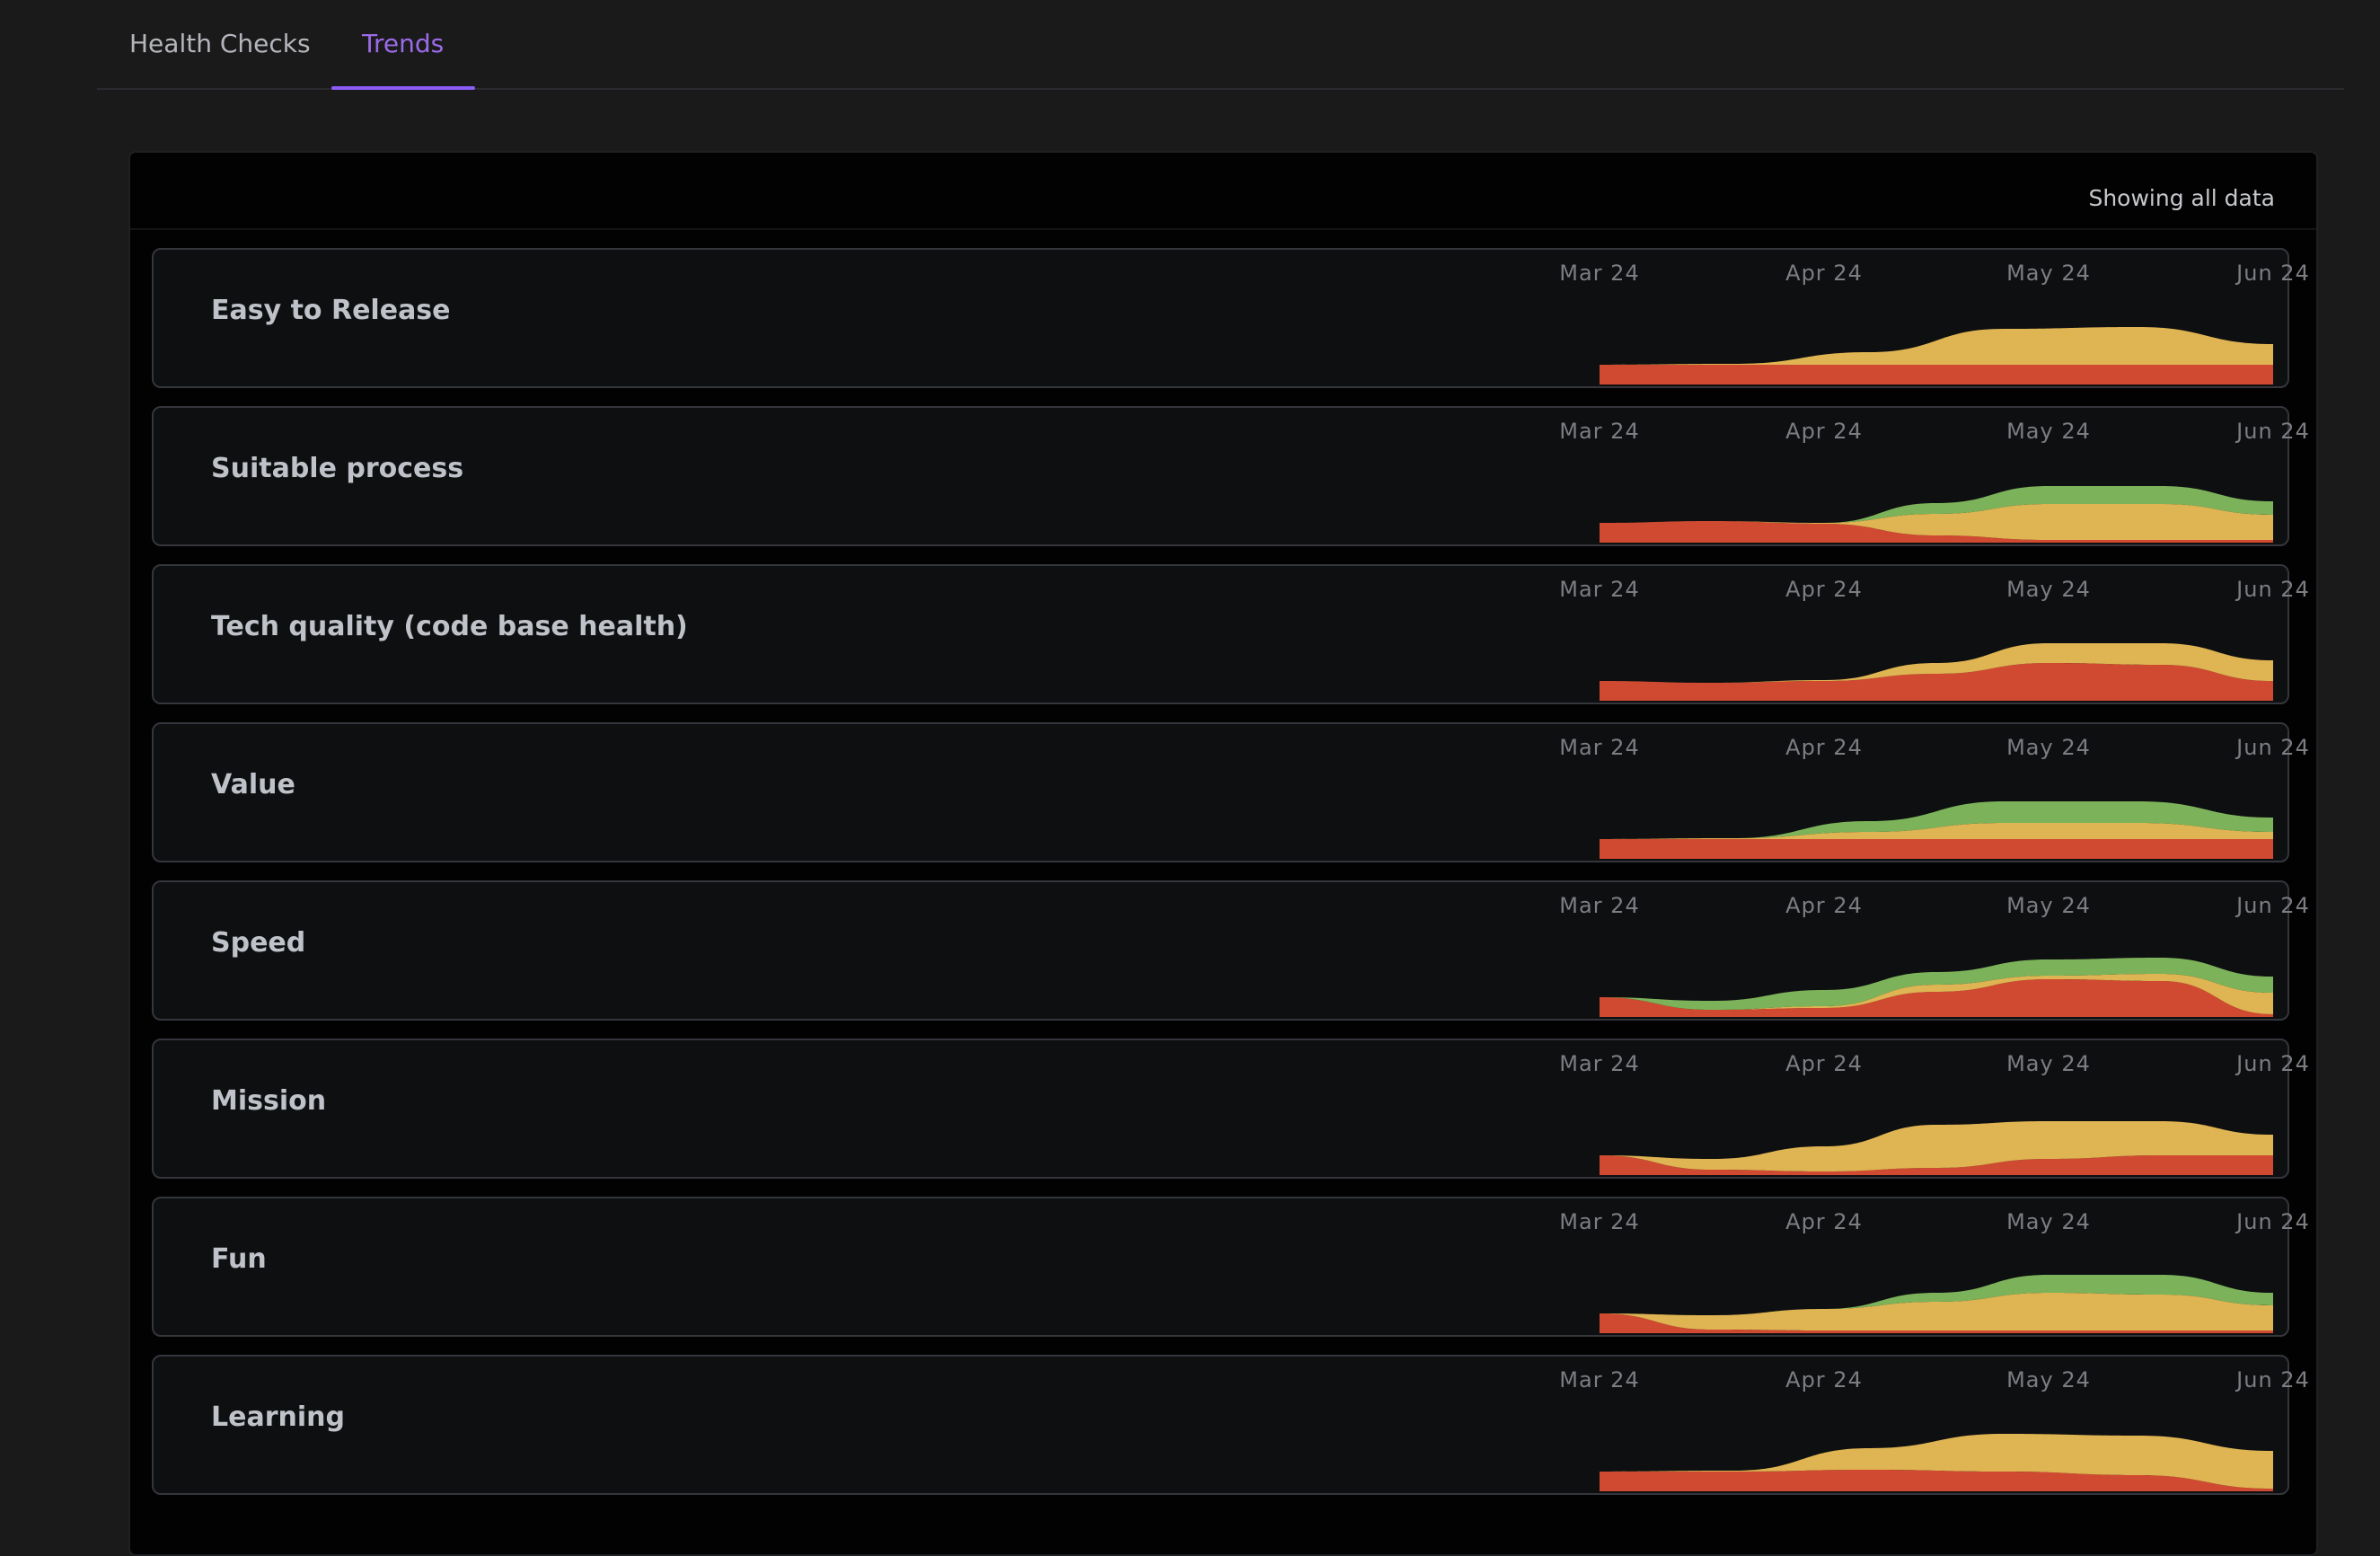  Describe the element at coordinates (450, 626) in the screenshot. I see `trend-title: Tech quality (code base health)` at that location.